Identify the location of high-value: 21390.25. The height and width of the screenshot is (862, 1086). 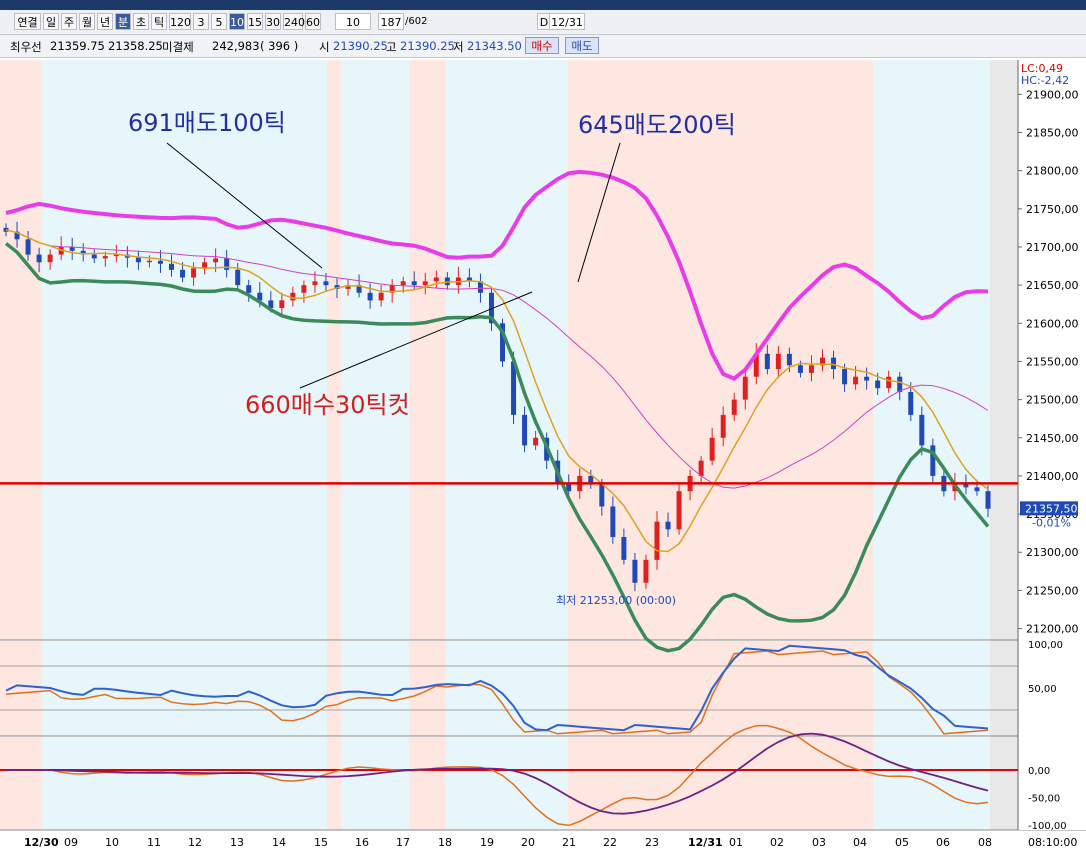
(427, 46).